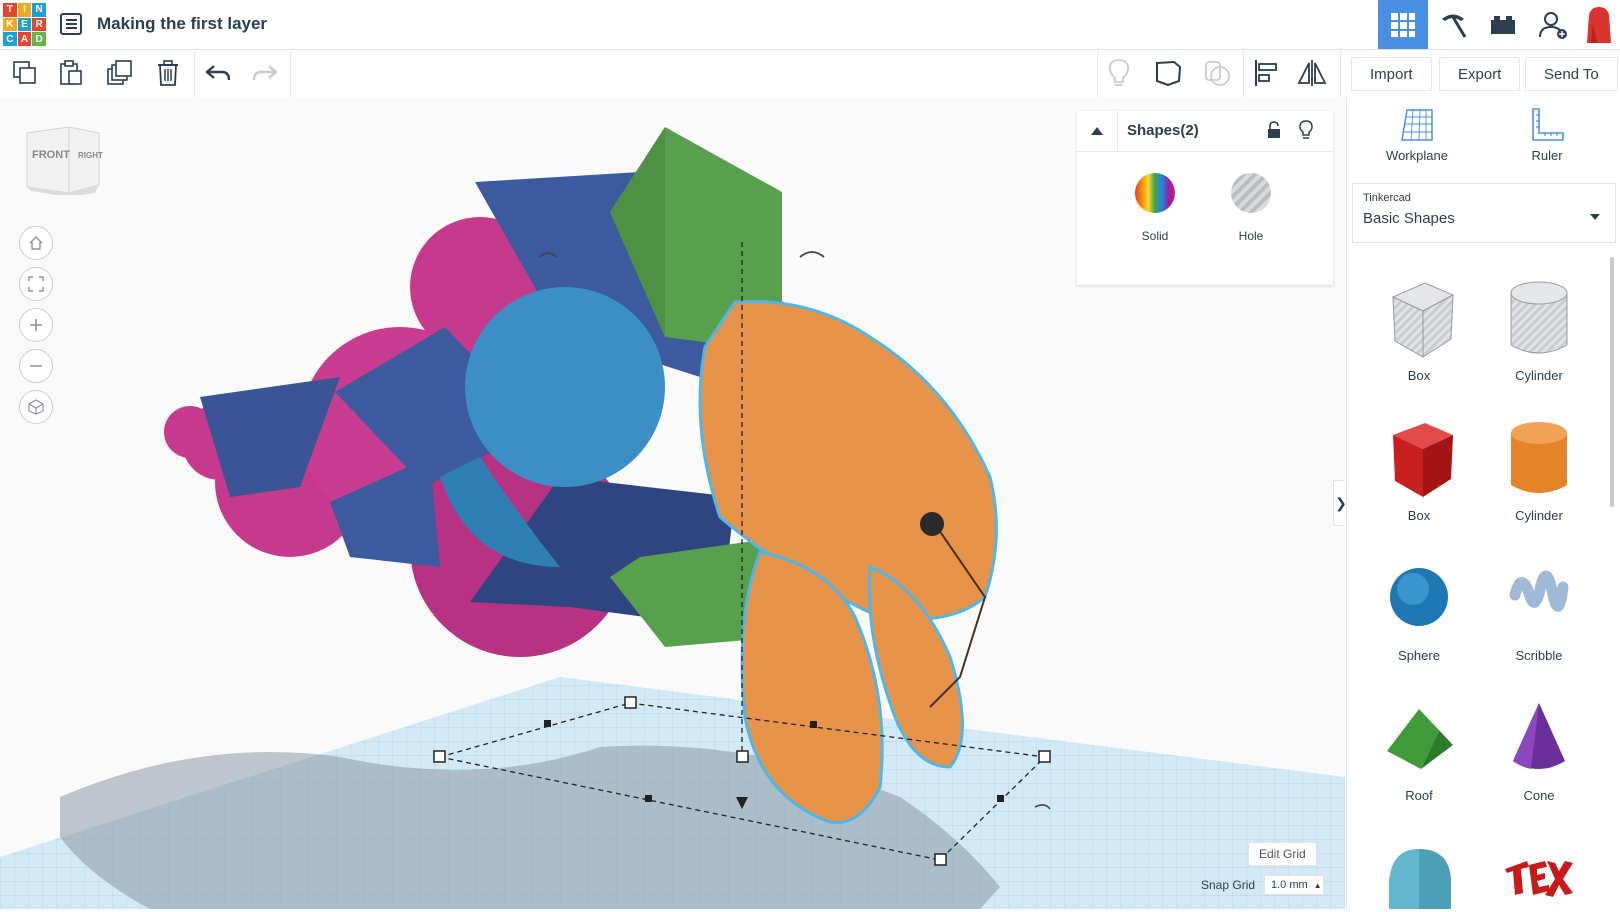 The image size is (1620, 912). Describe the element at coordinates (1251, 236) in the screenshot. I see `hole-label: Hole` at that location.